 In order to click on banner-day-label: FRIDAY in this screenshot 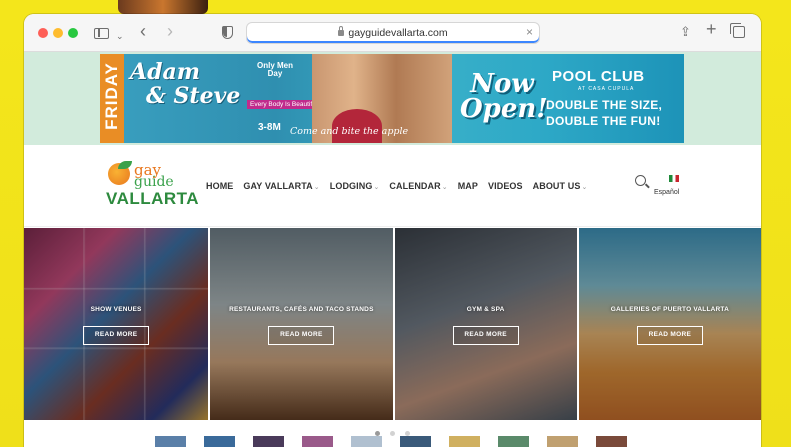, I will do `click(111, 96)`.